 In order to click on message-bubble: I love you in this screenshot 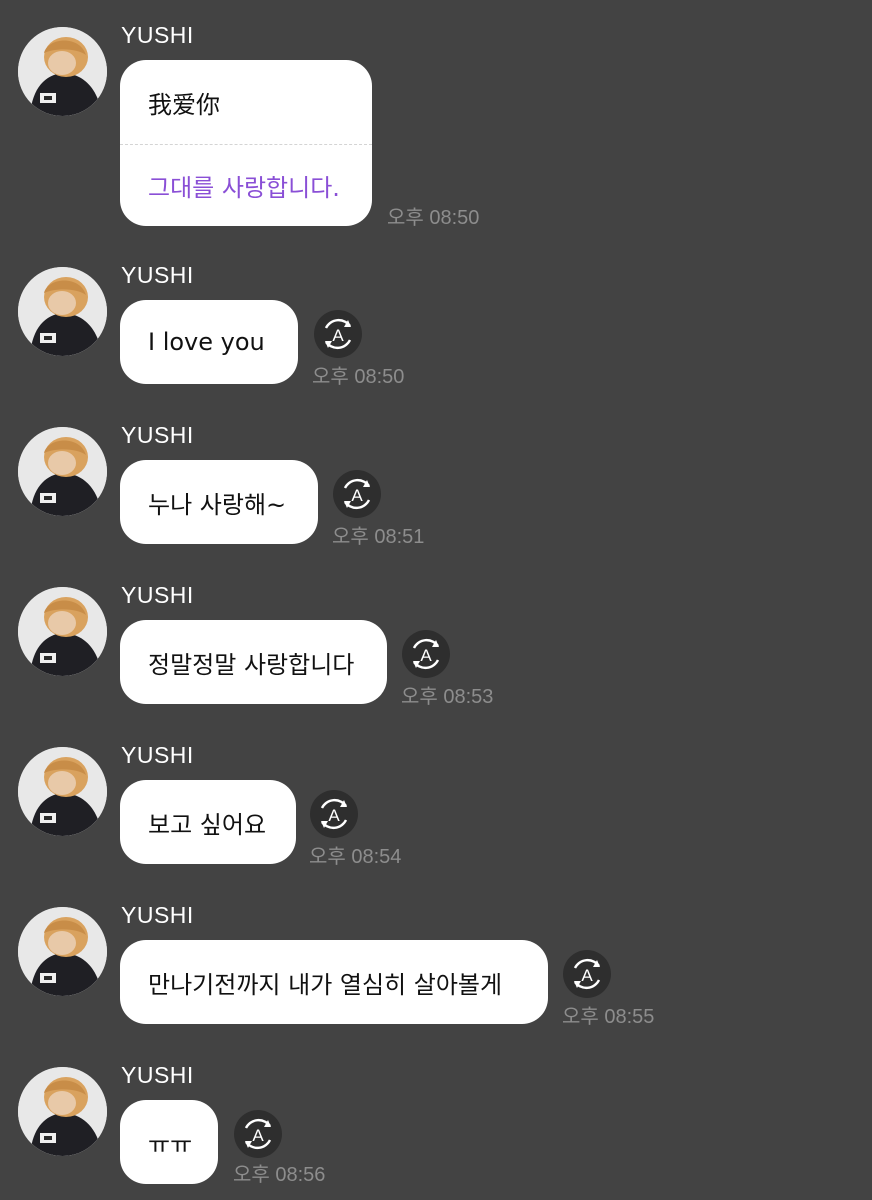, I will do `click(209, 342)`.